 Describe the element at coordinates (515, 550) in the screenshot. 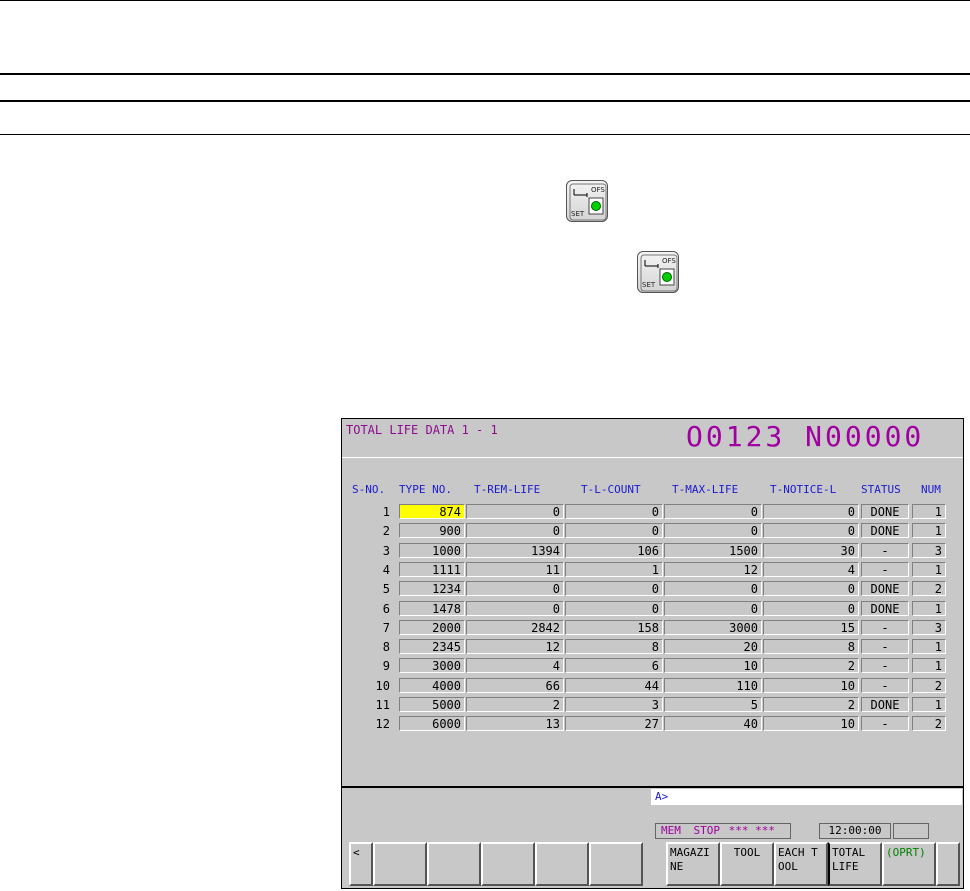

I see `cell-rem: 1394` at that location.